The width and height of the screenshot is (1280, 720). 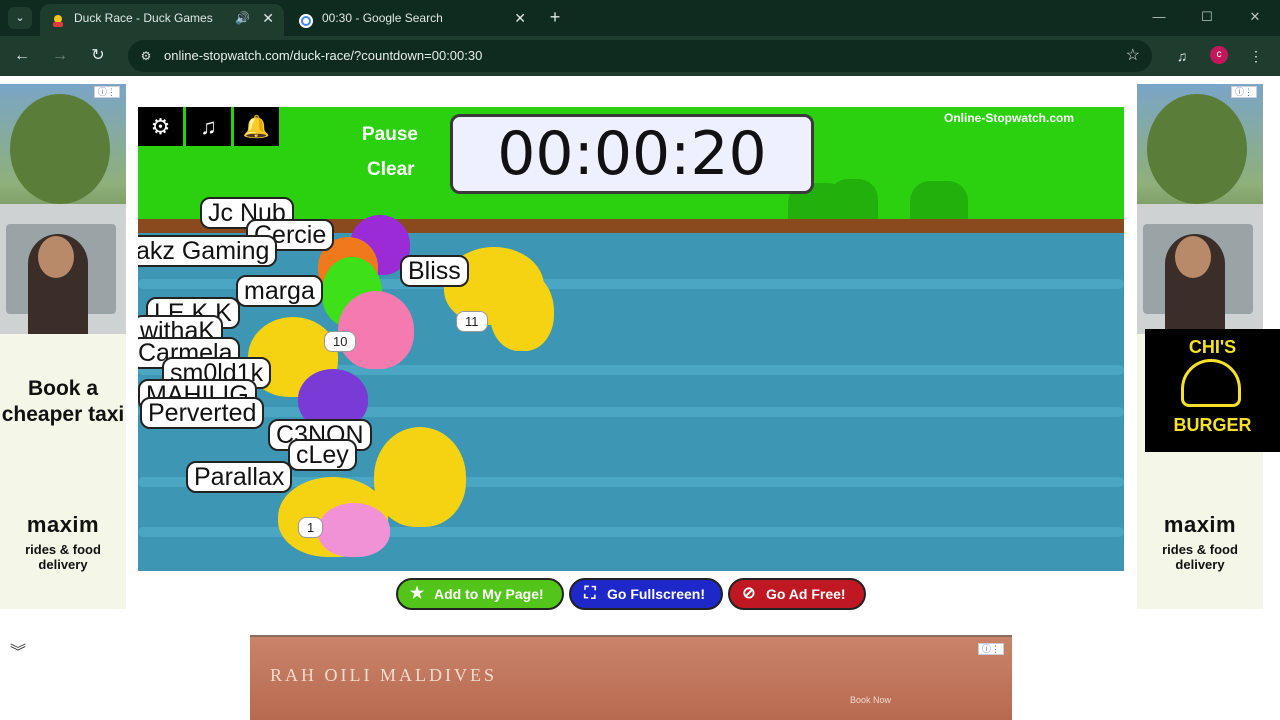 What do you see at coordinates (322, 455) in the screenshot?
I see `racer-name-tag: cLey` at bounding box center [322, 455].